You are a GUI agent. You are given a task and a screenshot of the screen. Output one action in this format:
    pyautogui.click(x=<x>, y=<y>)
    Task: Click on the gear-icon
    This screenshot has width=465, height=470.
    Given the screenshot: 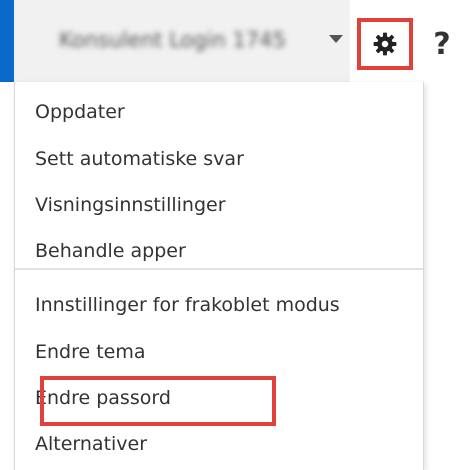 What is the action you would take?
    pyautogui.click(x=385, y=44)
    